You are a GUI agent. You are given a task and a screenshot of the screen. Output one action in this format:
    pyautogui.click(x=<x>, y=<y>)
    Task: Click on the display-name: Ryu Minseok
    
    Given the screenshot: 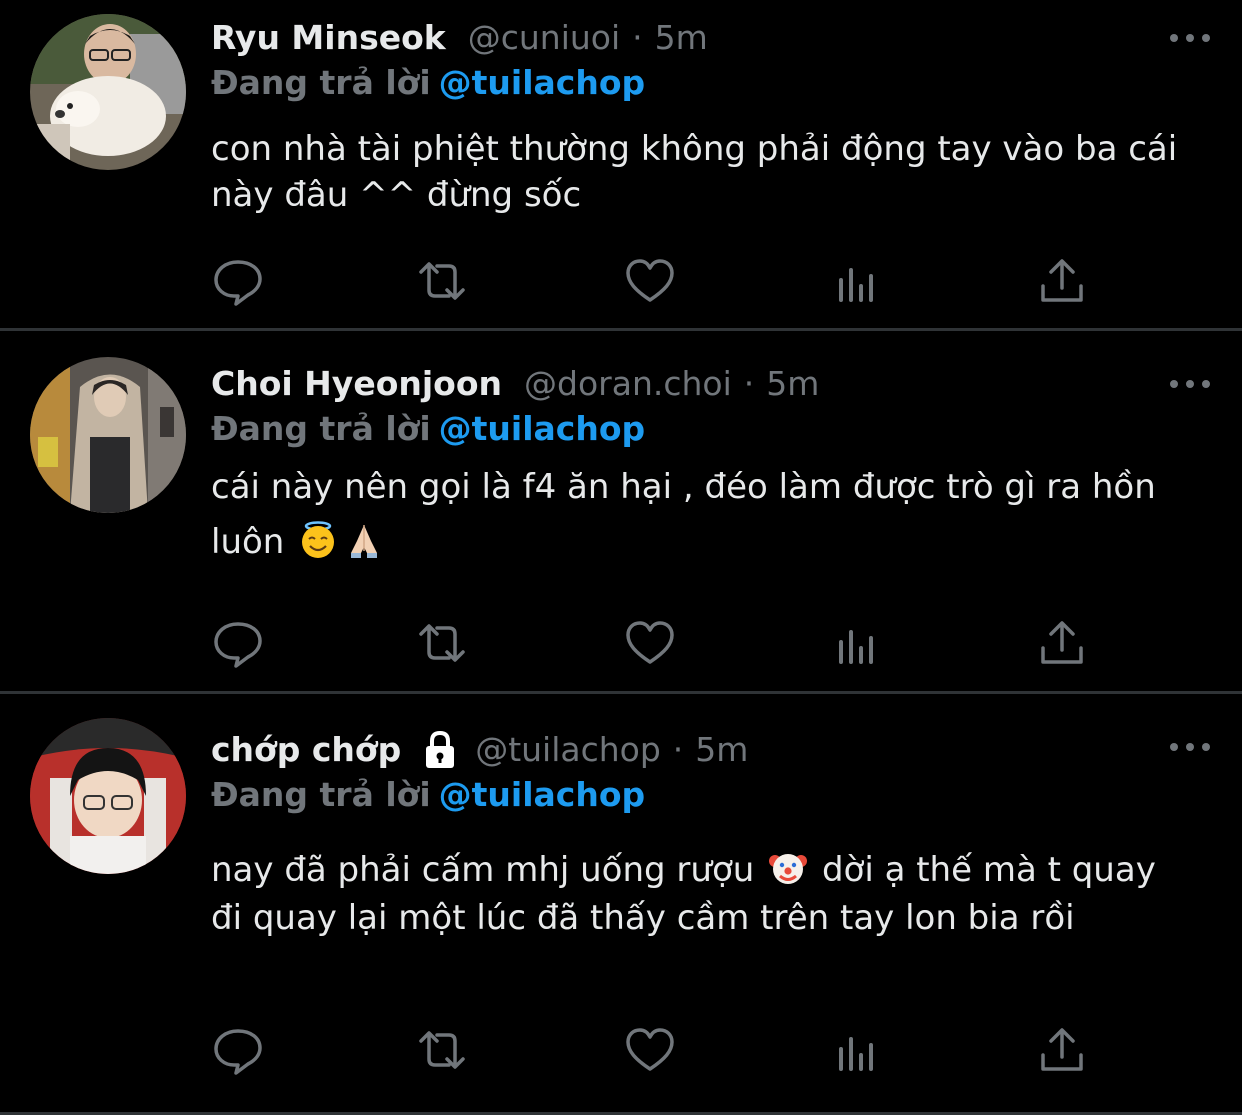 What is the action you would take?
    pyautogui.click(x=328, y=38)
    